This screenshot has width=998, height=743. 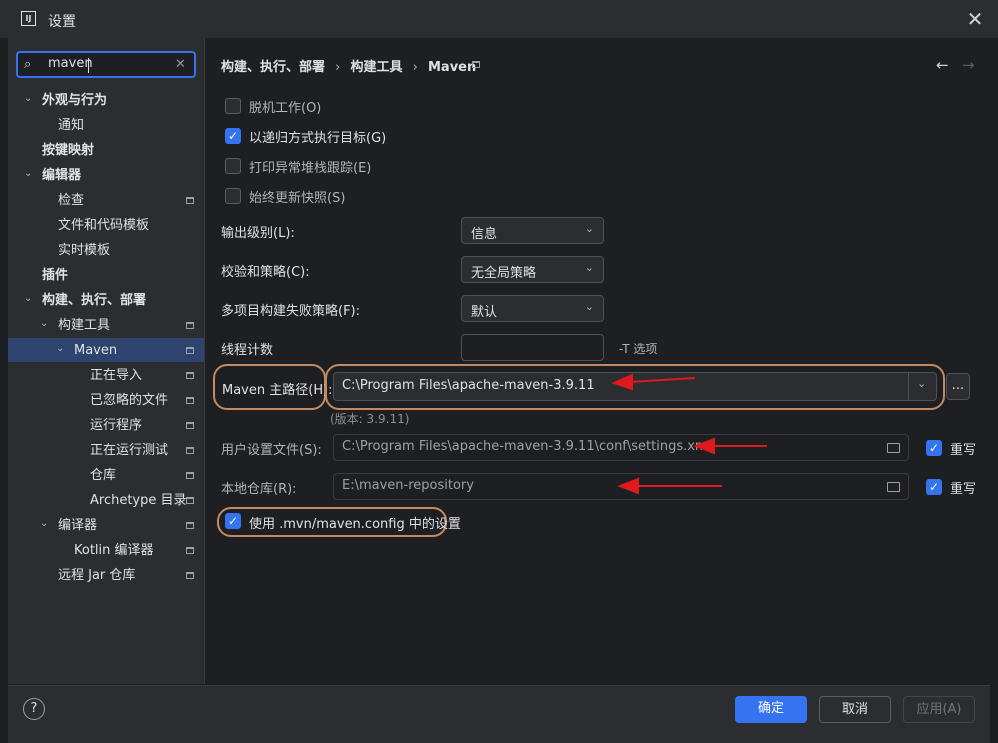 What do you see at coordinates (265, 272) in the screenshot?
I see `checksum-label: 校验和策略(C):` at bounding box center [265, 272].